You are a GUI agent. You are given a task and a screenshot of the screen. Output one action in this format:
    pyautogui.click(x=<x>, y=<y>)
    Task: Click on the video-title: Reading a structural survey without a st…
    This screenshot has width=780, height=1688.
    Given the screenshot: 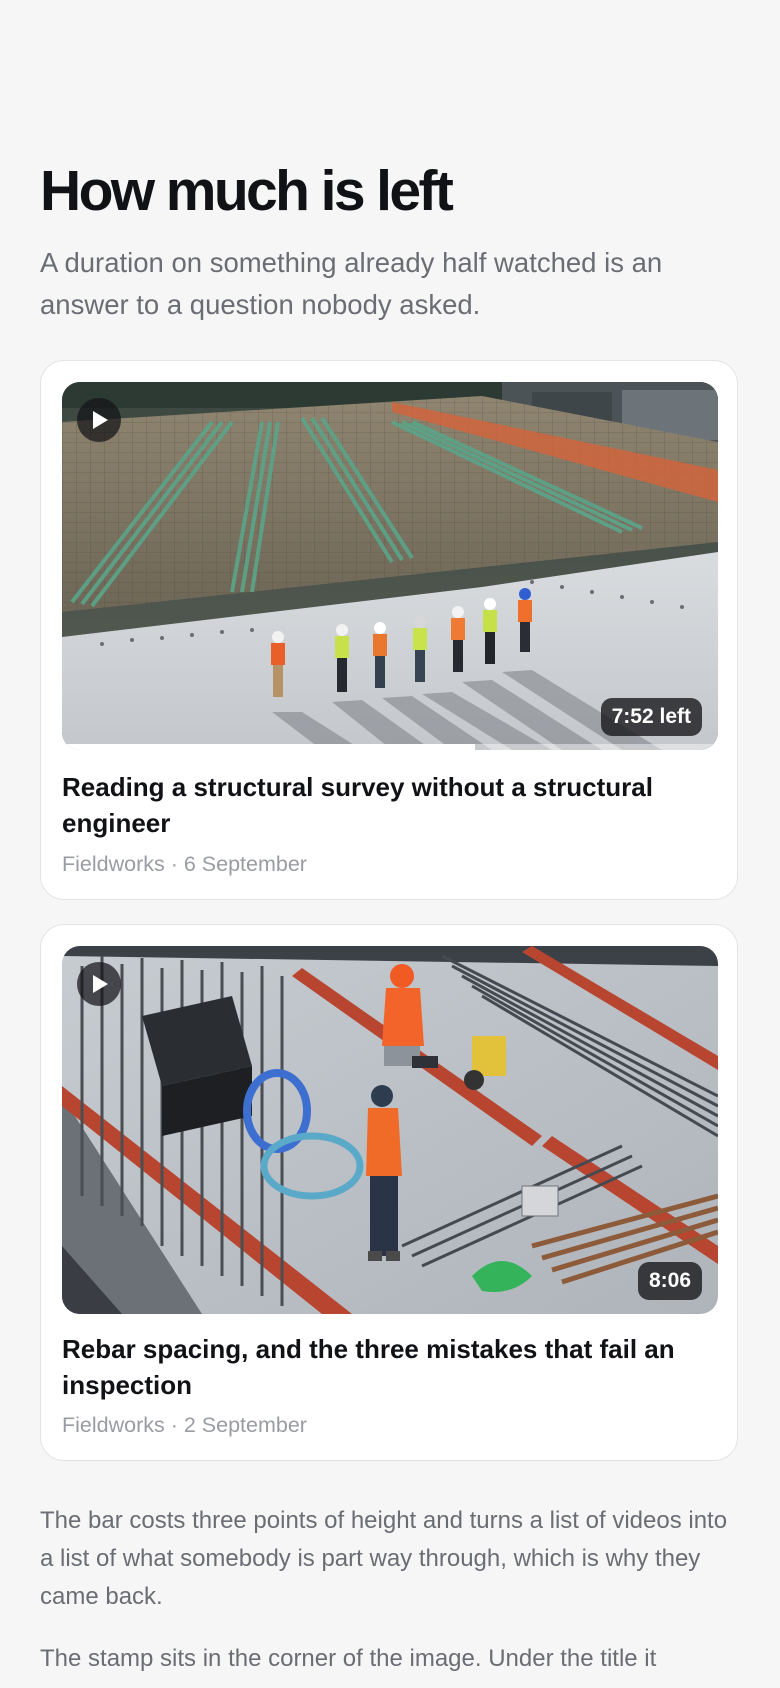 What is the action you would take?
    pyautogui.click(x=392, y=805)
    